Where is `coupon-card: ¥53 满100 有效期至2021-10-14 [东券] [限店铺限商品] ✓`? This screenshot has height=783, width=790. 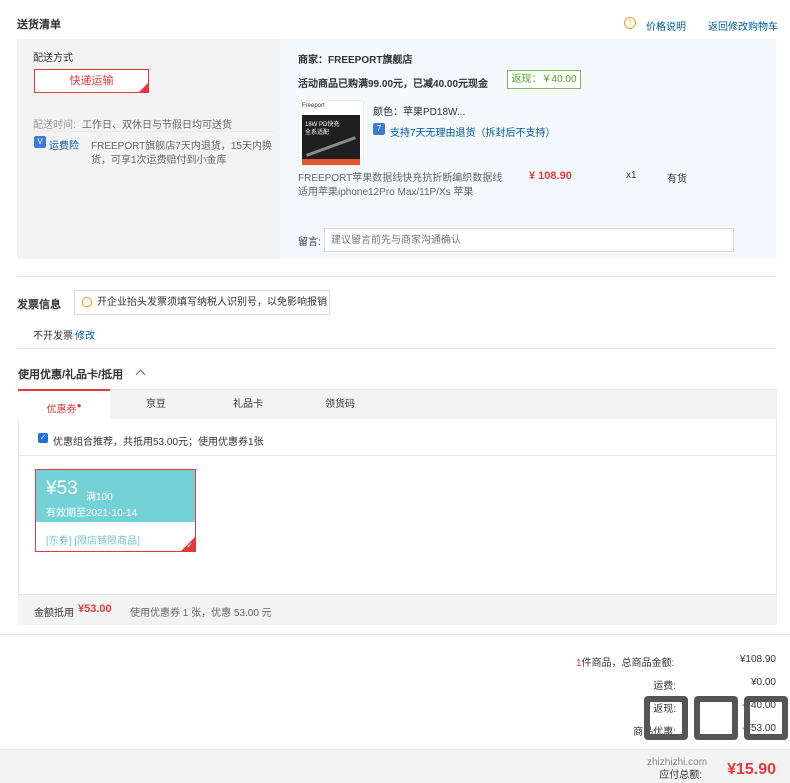
coupon-card: ¥53 满100 有效期至2021-10-14 [东券] [限店铺限商品] ✓ is located at coordinates (115, 510).